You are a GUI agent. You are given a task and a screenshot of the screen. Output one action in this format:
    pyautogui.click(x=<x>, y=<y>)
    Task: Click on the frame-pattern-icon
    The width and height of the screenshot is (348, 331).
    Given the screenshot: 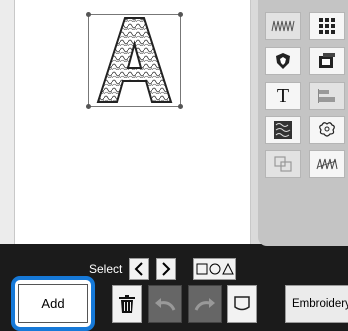 What is the action you would take?
    pyautogui.click(x=327, y=60)
    